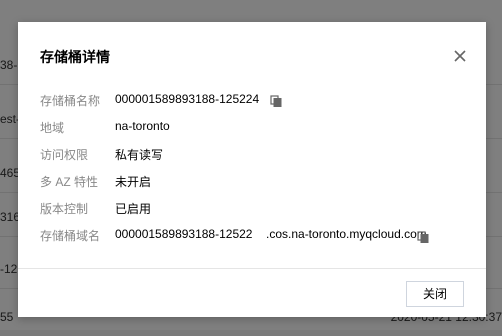 The image size is (502, 336). Describe the element at coordinates (64, 155) in the screenshot. I see `detail-label: 访问权限` at that location.